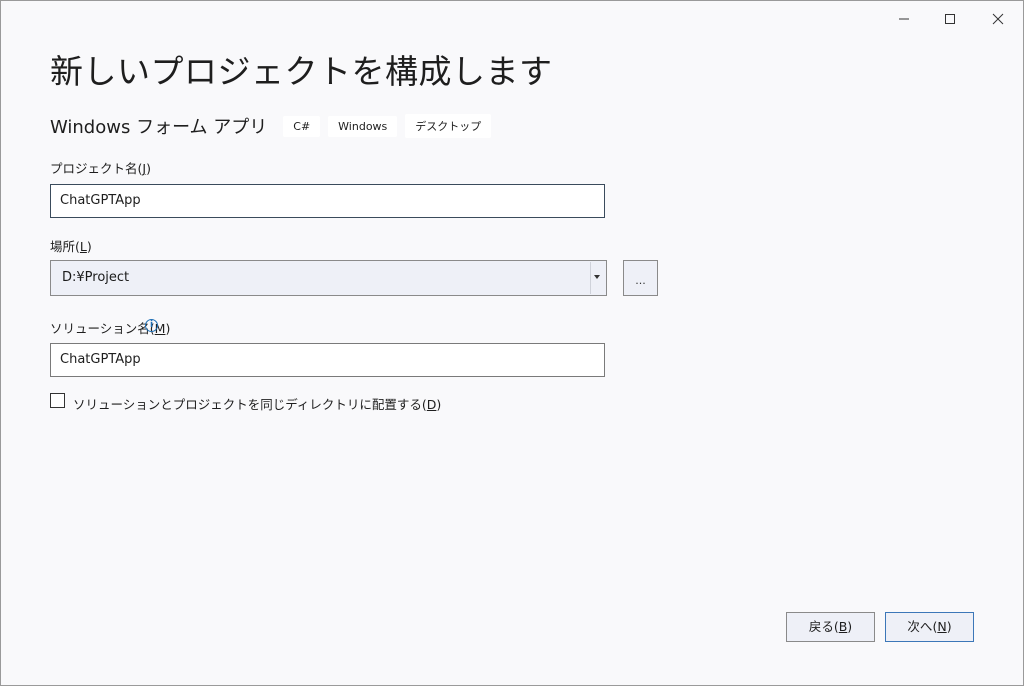 Image resolution: width=1024 pixels, height=686 pixels. I want to click on maximize-icon, so click(950, 19).